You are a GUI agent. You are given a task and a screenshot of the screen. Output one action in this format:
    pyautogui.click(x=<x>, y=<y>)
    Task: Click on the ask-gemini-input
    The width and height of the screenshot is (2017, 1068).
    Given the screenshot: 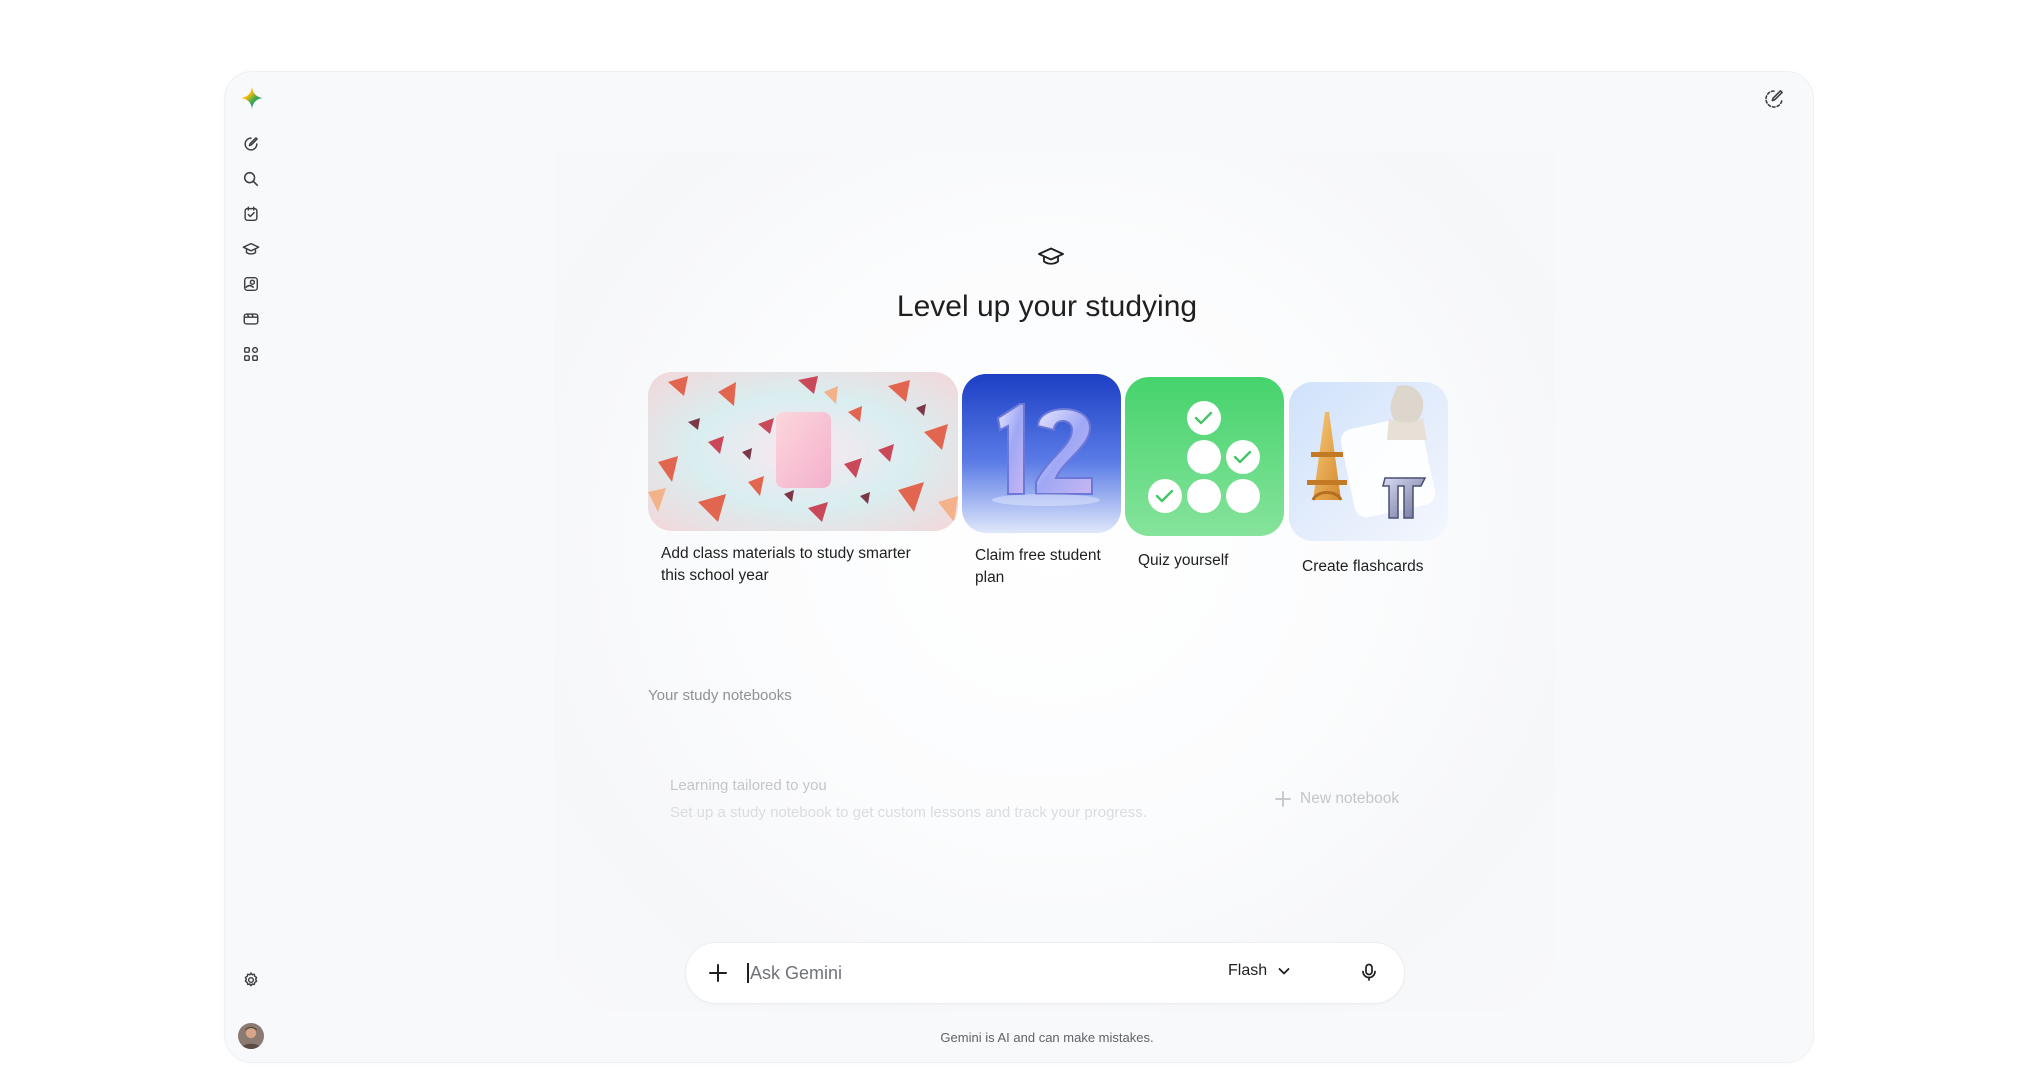 What is the action you would take?
    pyautogui.click(x=960, y=973)
    